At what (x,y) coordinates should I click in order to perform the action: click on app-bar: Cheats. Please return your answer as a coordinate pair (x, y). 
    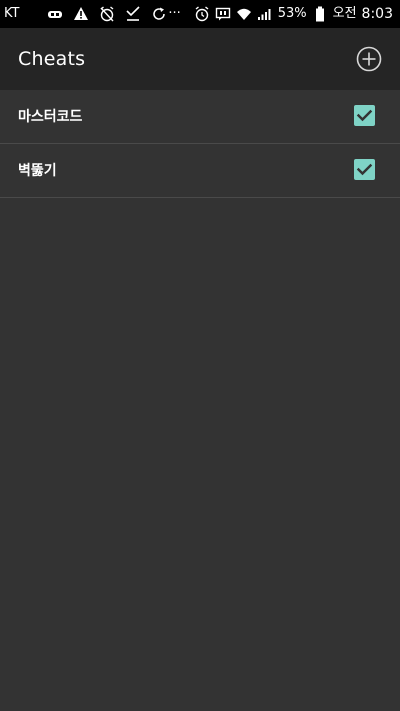
    Looking at the image, I should click on (200, 59).